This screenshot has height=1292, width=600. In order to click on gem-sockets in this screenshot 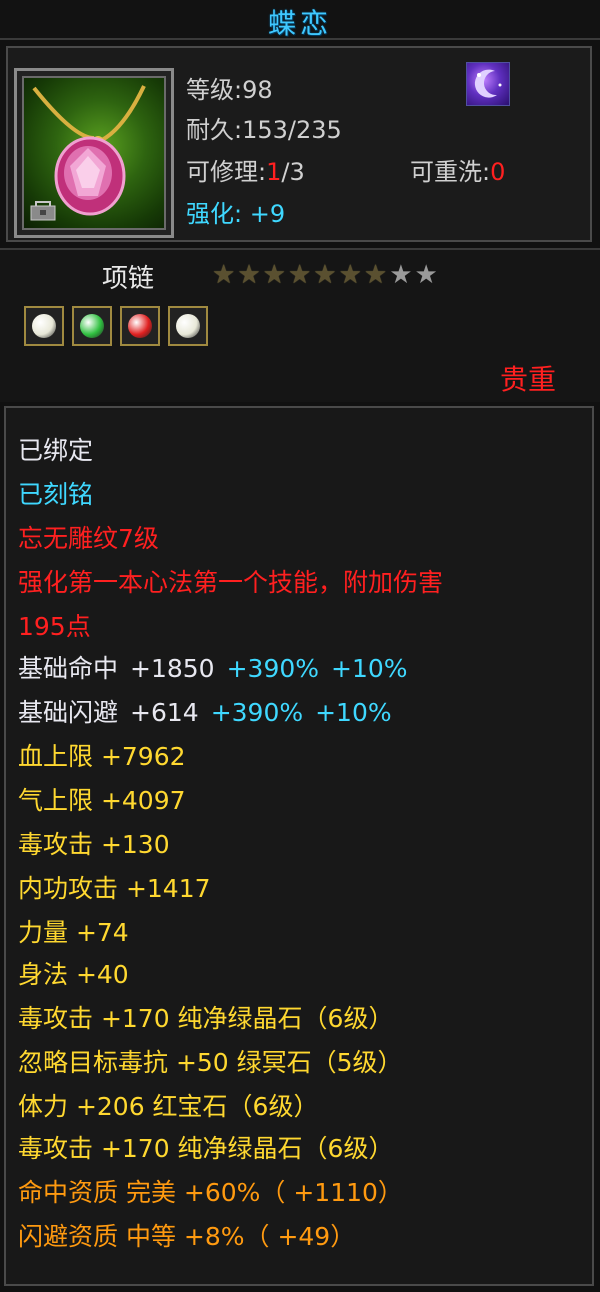, I will do `click(120, 326)`.